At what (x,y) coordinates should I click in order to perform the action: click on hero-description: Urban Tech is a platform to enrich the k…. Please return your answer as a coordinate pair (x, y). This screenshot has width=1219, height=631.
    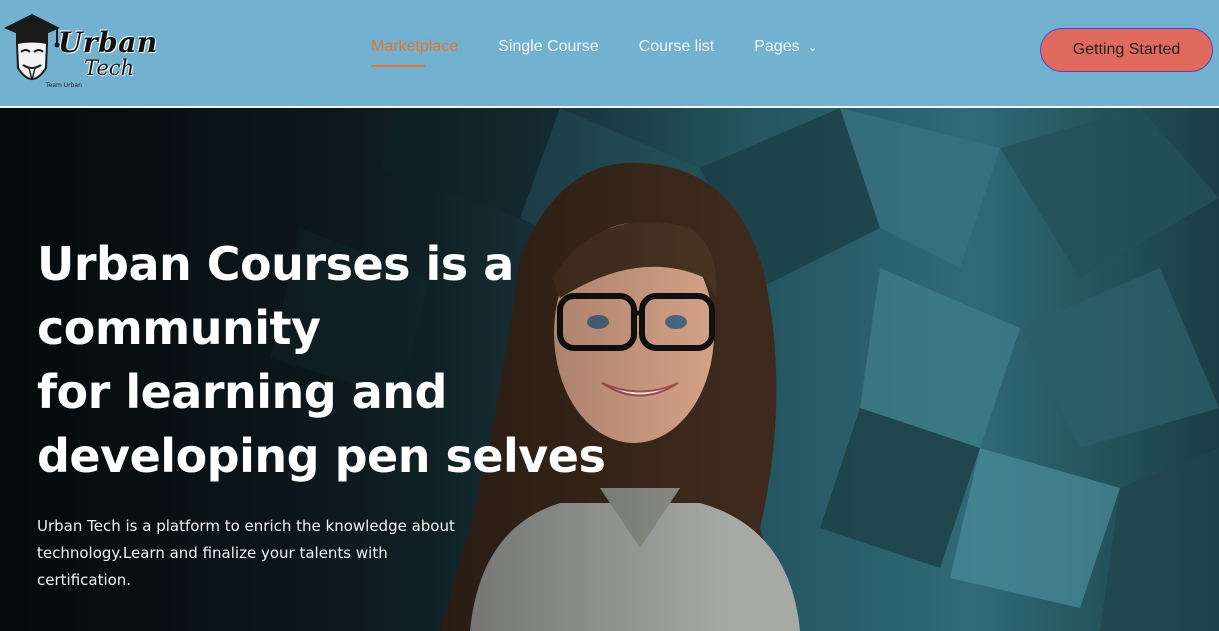
    Looking at the image, I should click on (257, 553).